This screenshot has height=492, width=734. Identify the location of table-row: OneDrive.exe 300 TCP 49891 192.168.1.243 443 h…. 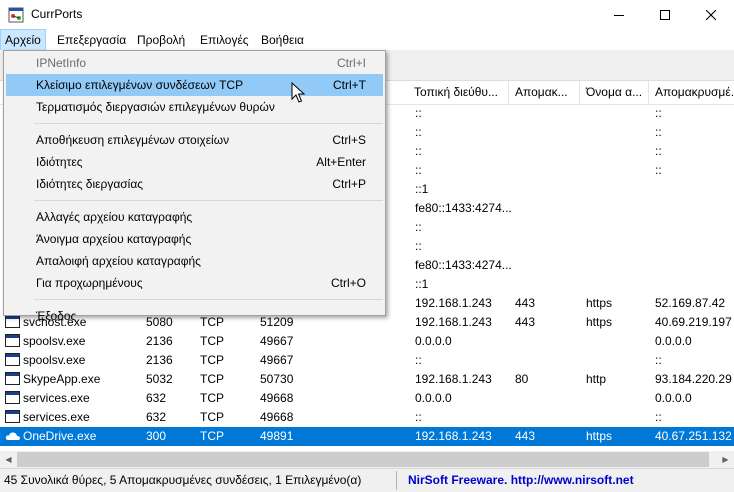
(367, 436).